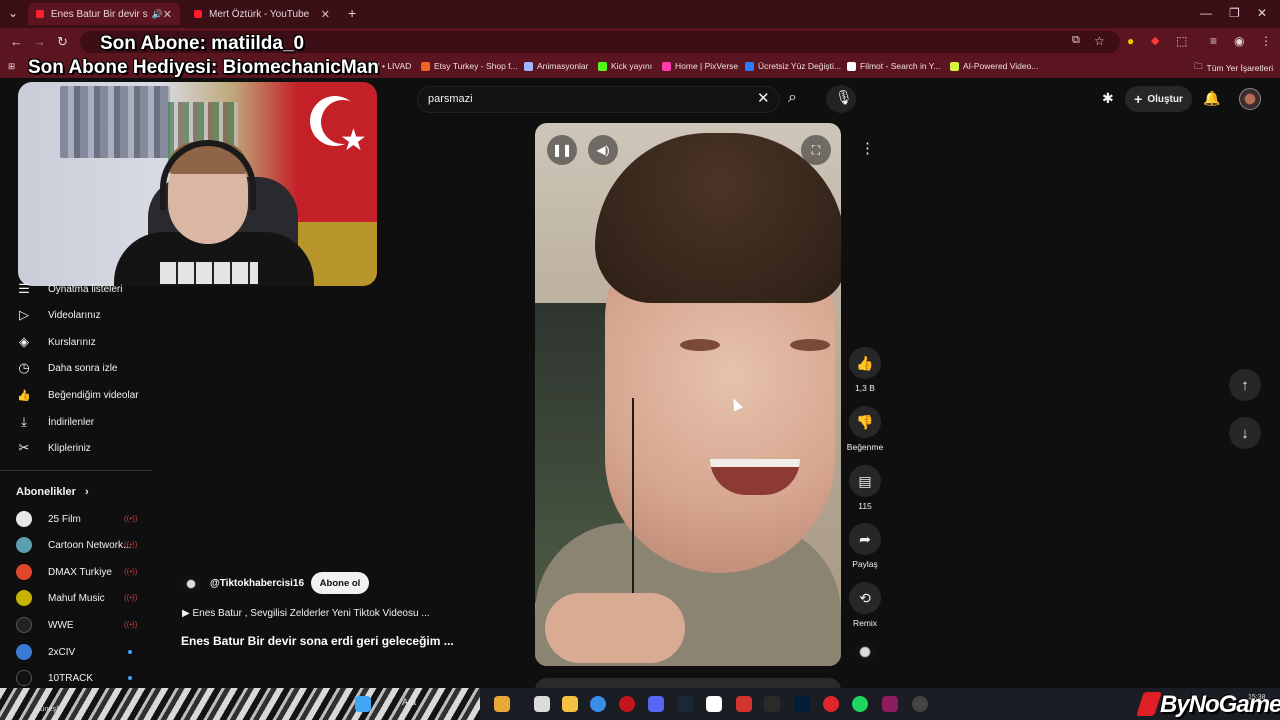  Describe the element at coordinates (1213, 41) in the screenshot. I see `media-controls-icon: ≡` at that location.